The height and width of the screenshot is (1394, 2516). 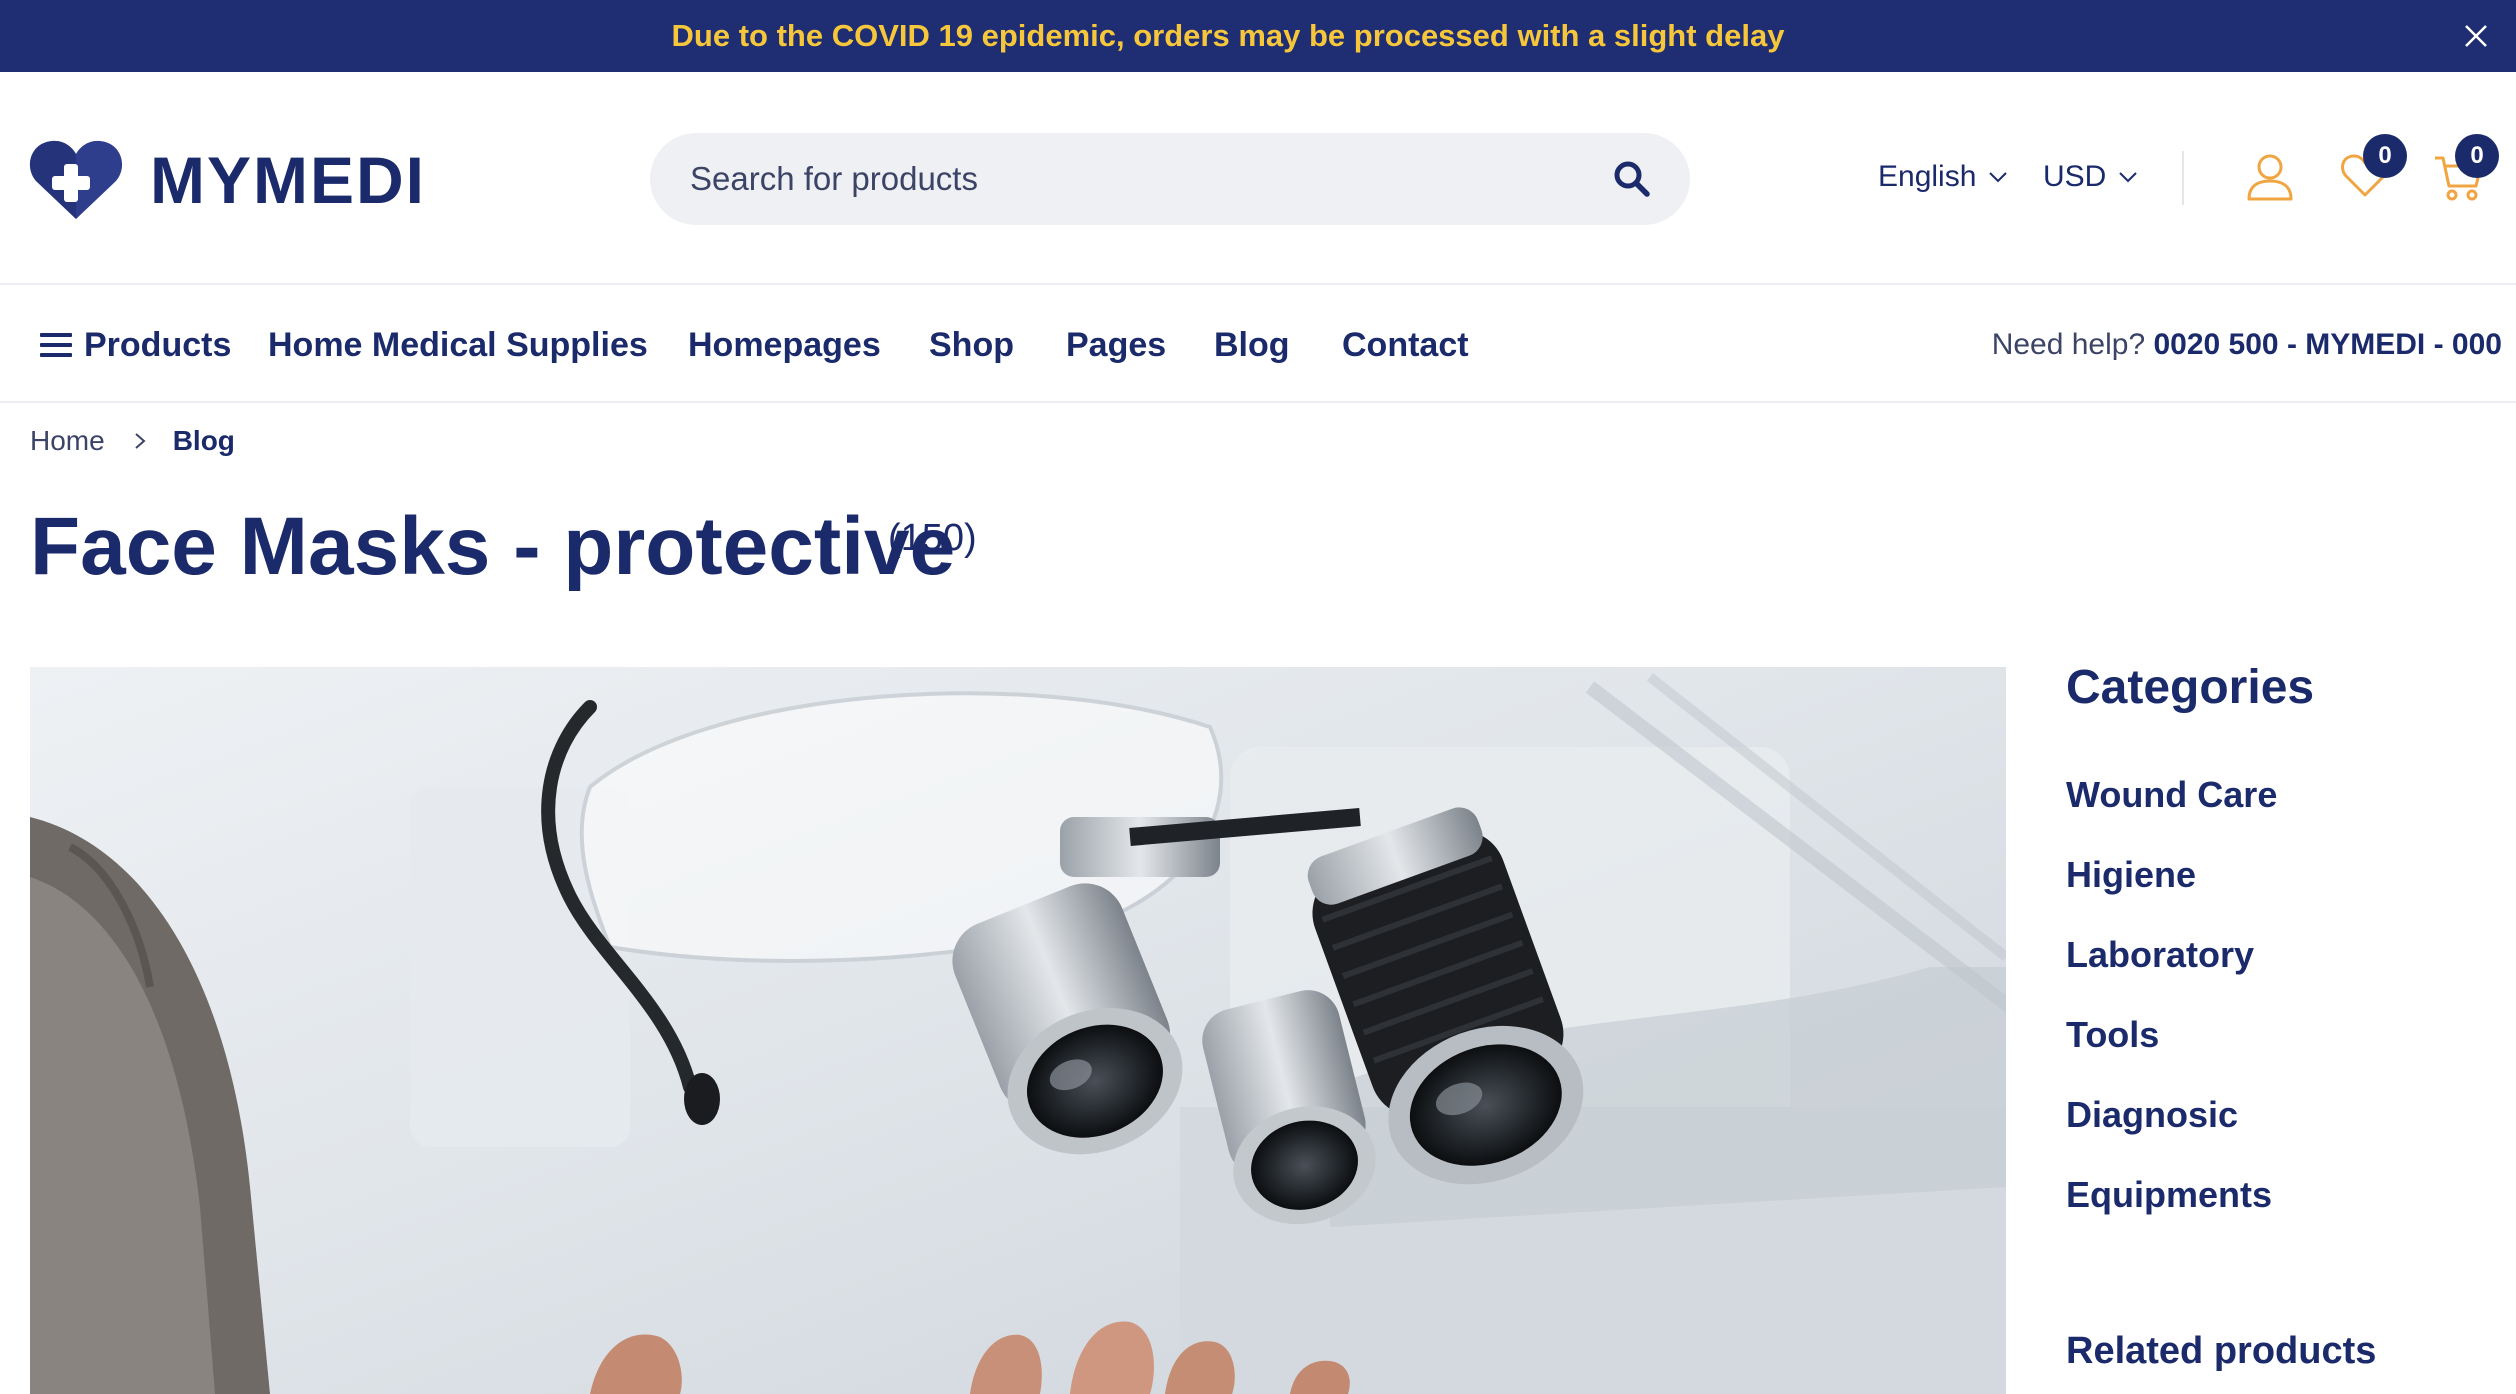 I want to click on menu-icon, so click(x=56, y=345).